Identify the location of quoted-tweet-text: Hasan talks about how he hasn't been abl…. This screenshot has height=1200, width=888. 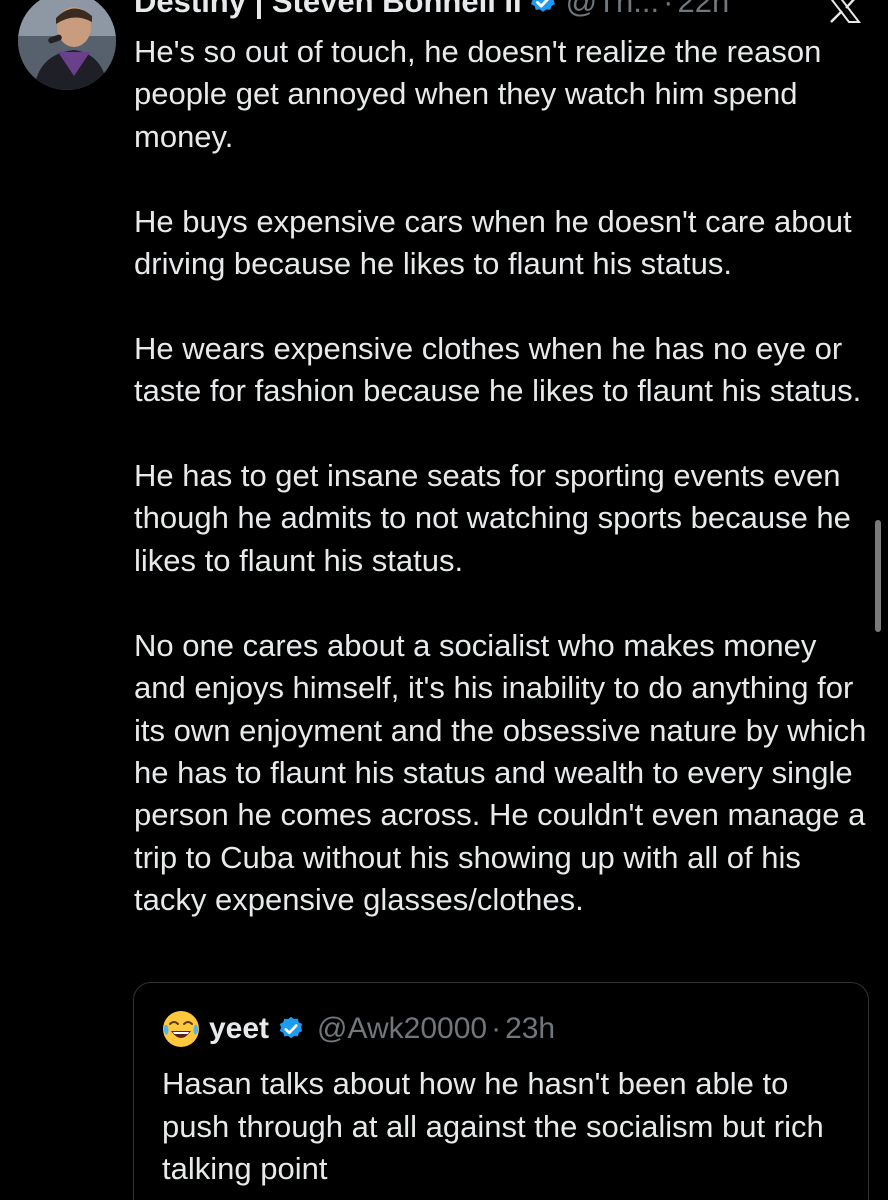
(493, 1126).